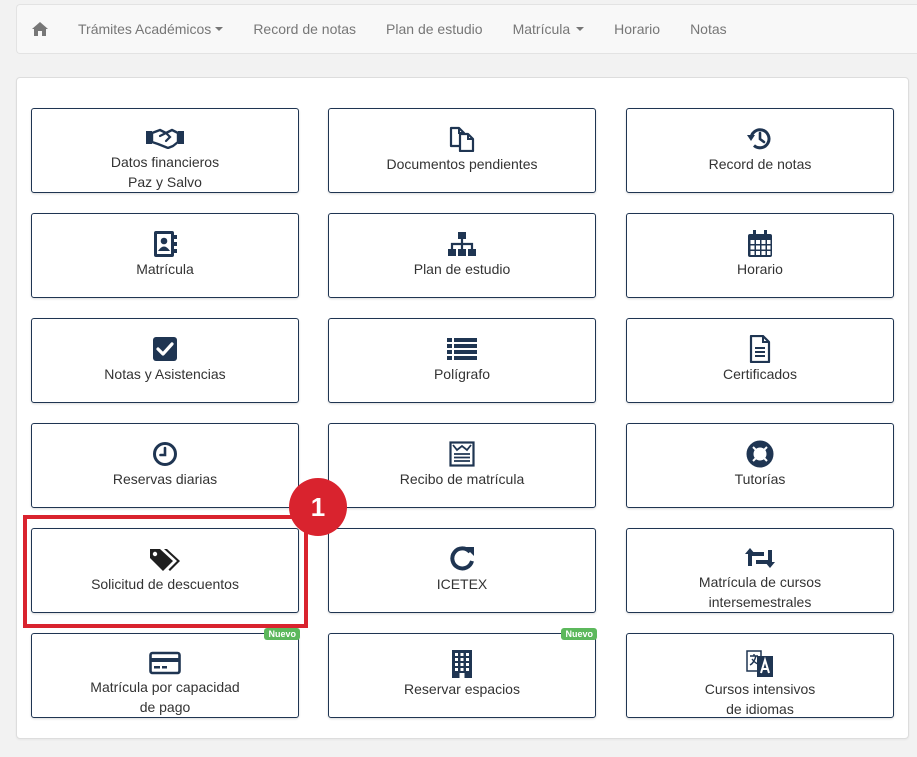 The image size is (917, 757). I want to click on tile-label: Cursos intensivos, so click(760, 689).